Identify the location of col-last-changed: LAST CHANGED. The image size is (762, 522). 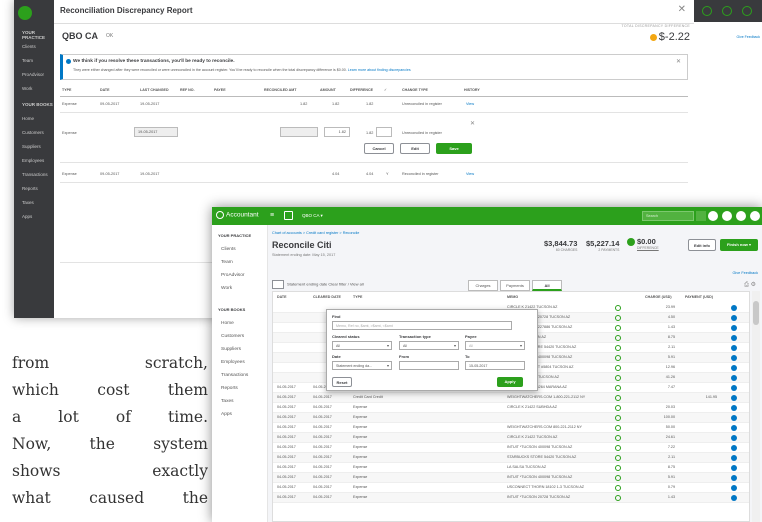
(154, 90).